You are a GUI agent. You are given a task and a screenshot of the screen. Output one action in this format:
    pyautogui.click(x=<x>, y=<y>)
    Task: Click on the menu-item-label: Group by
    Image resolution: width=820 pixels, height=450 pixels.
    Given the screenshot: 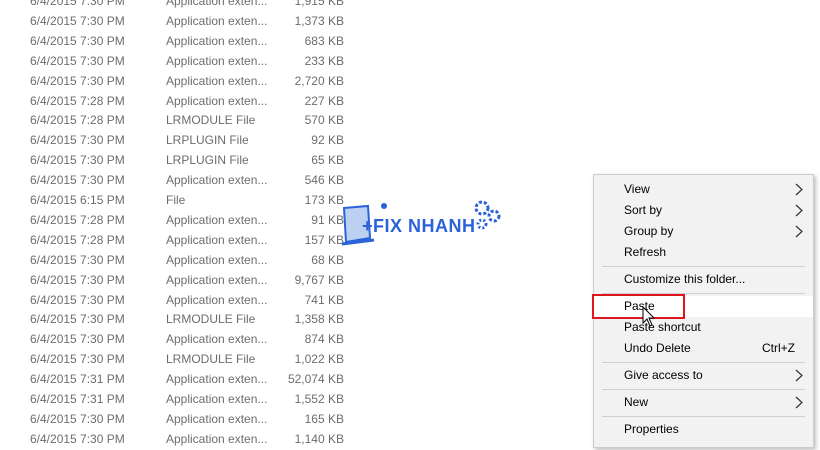 What is the action you would take?
    pyautogui.click(x=649, y=231)
    